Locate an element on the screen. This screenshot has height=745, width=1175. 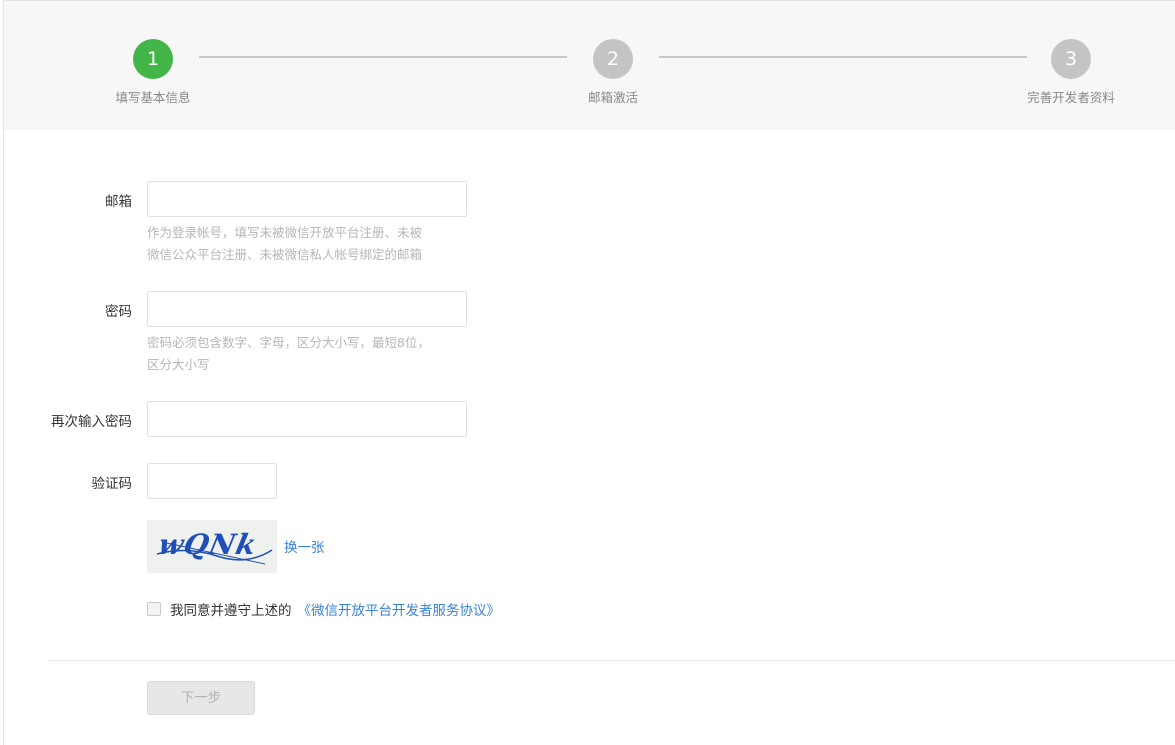
captcha-image-text: wQNk is located at coordinates (208, 544).